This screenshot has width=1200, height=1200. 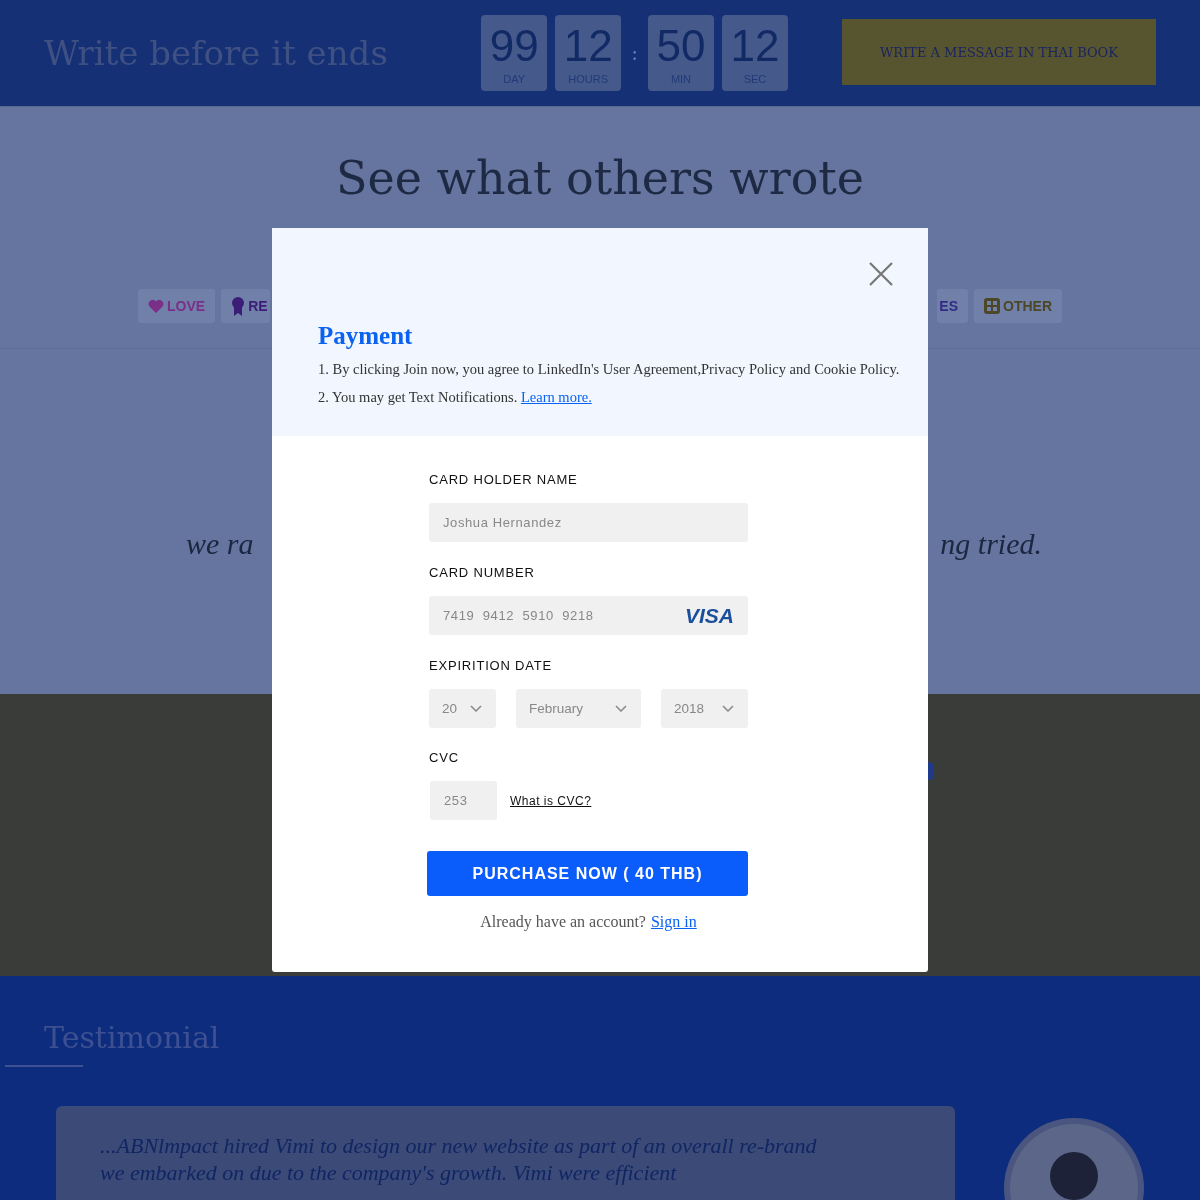 I want to click on date-dropdown: 20, so click(x=462, y=708).